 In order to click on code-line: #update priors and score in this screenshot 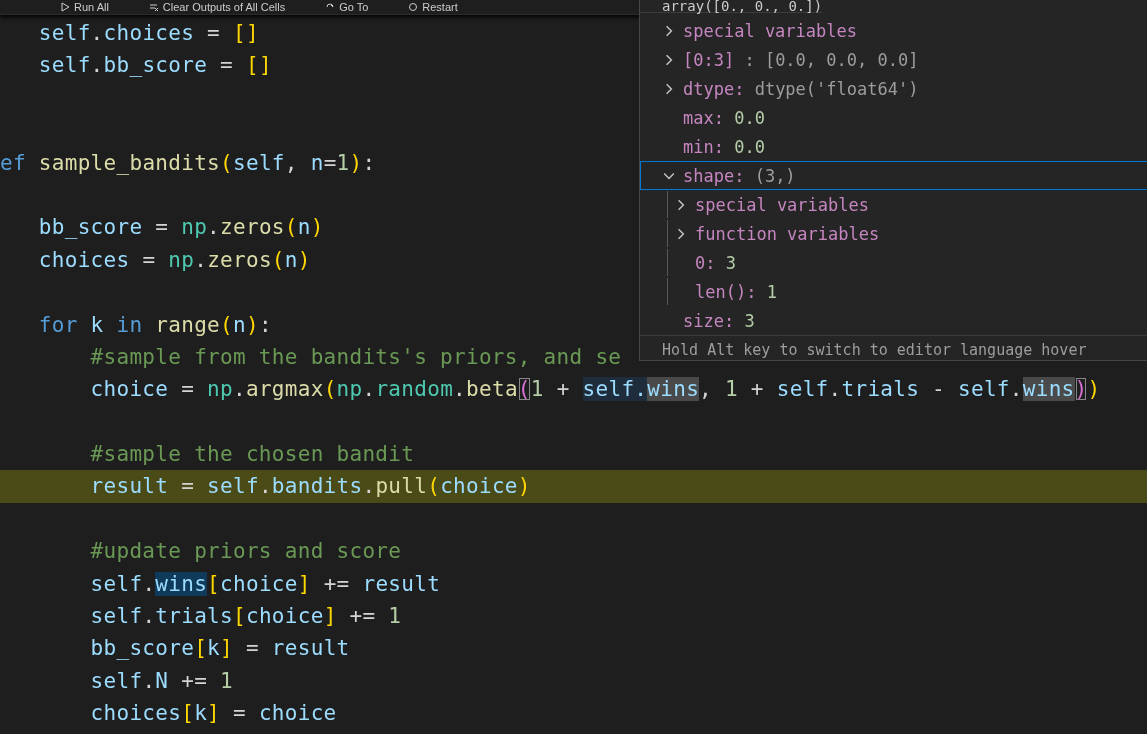, I will do `click(245, 552)`.